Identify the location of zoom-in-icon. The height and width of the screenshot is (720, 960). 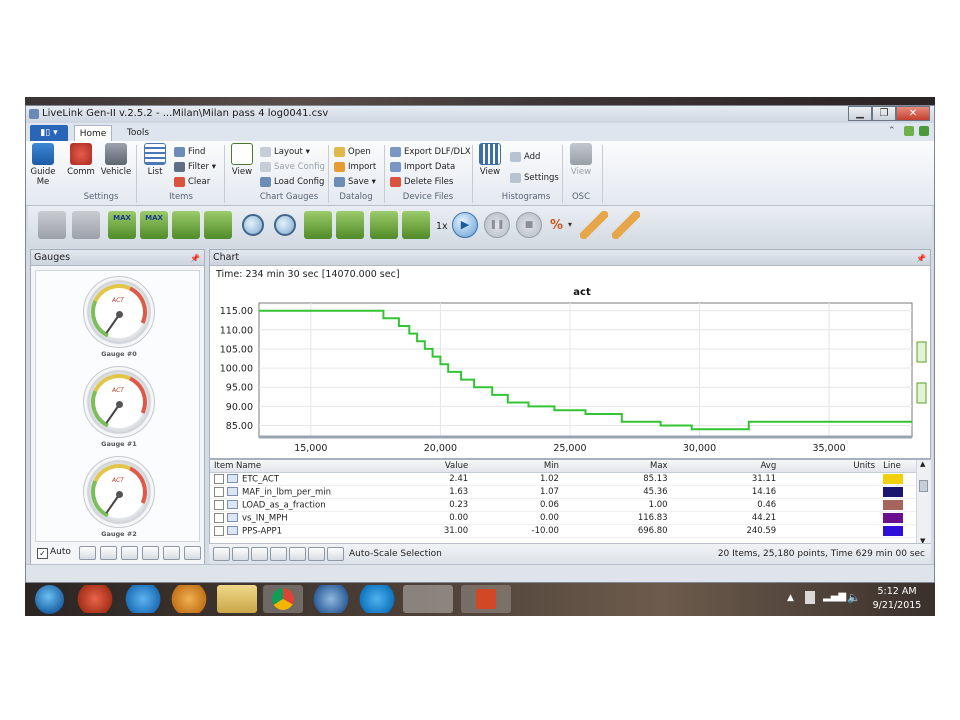
(285, 225).